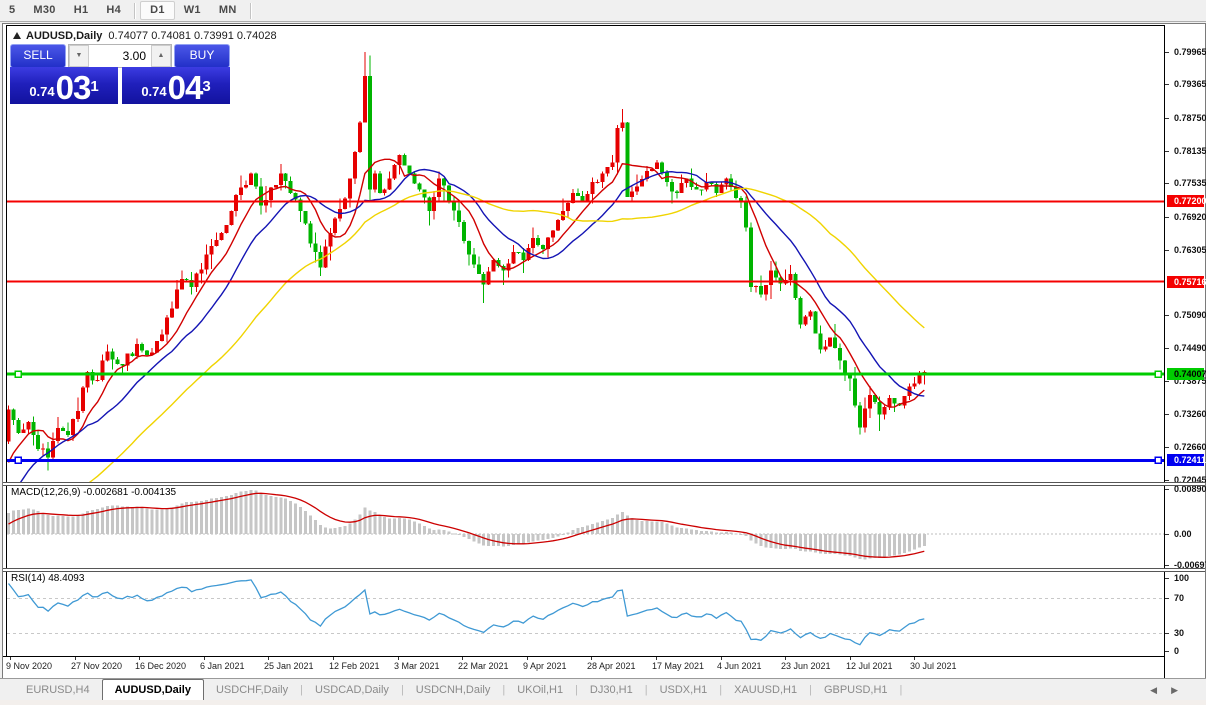 The image size is (1206, 705). Describe the element at coordinates (192, 10) in the screenshot. I see `timeframe-button-w1: W1` at that location.